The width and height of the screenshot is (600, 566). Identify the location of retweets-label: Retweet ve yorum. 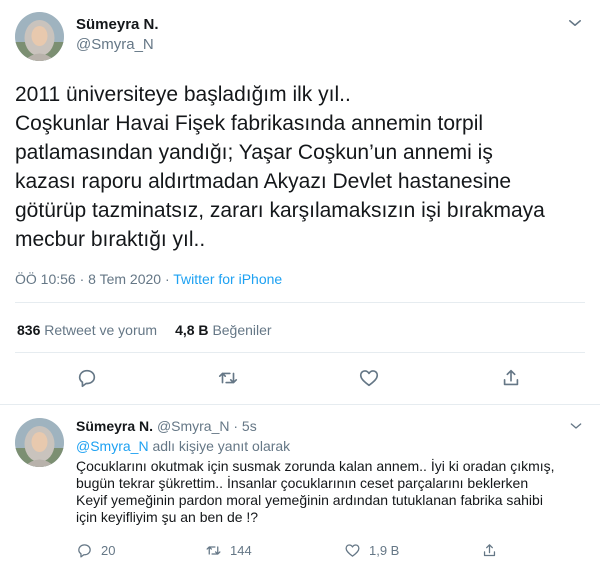
(101, 330).